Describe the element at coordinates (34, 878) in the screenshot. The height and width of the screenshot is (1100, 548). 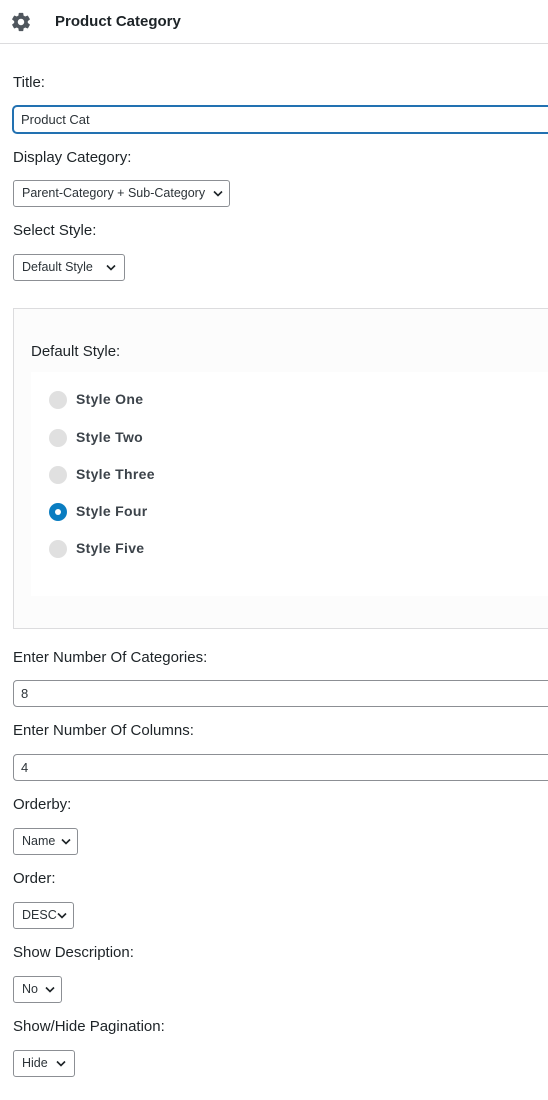
I see `order-label: Order:` at that location.